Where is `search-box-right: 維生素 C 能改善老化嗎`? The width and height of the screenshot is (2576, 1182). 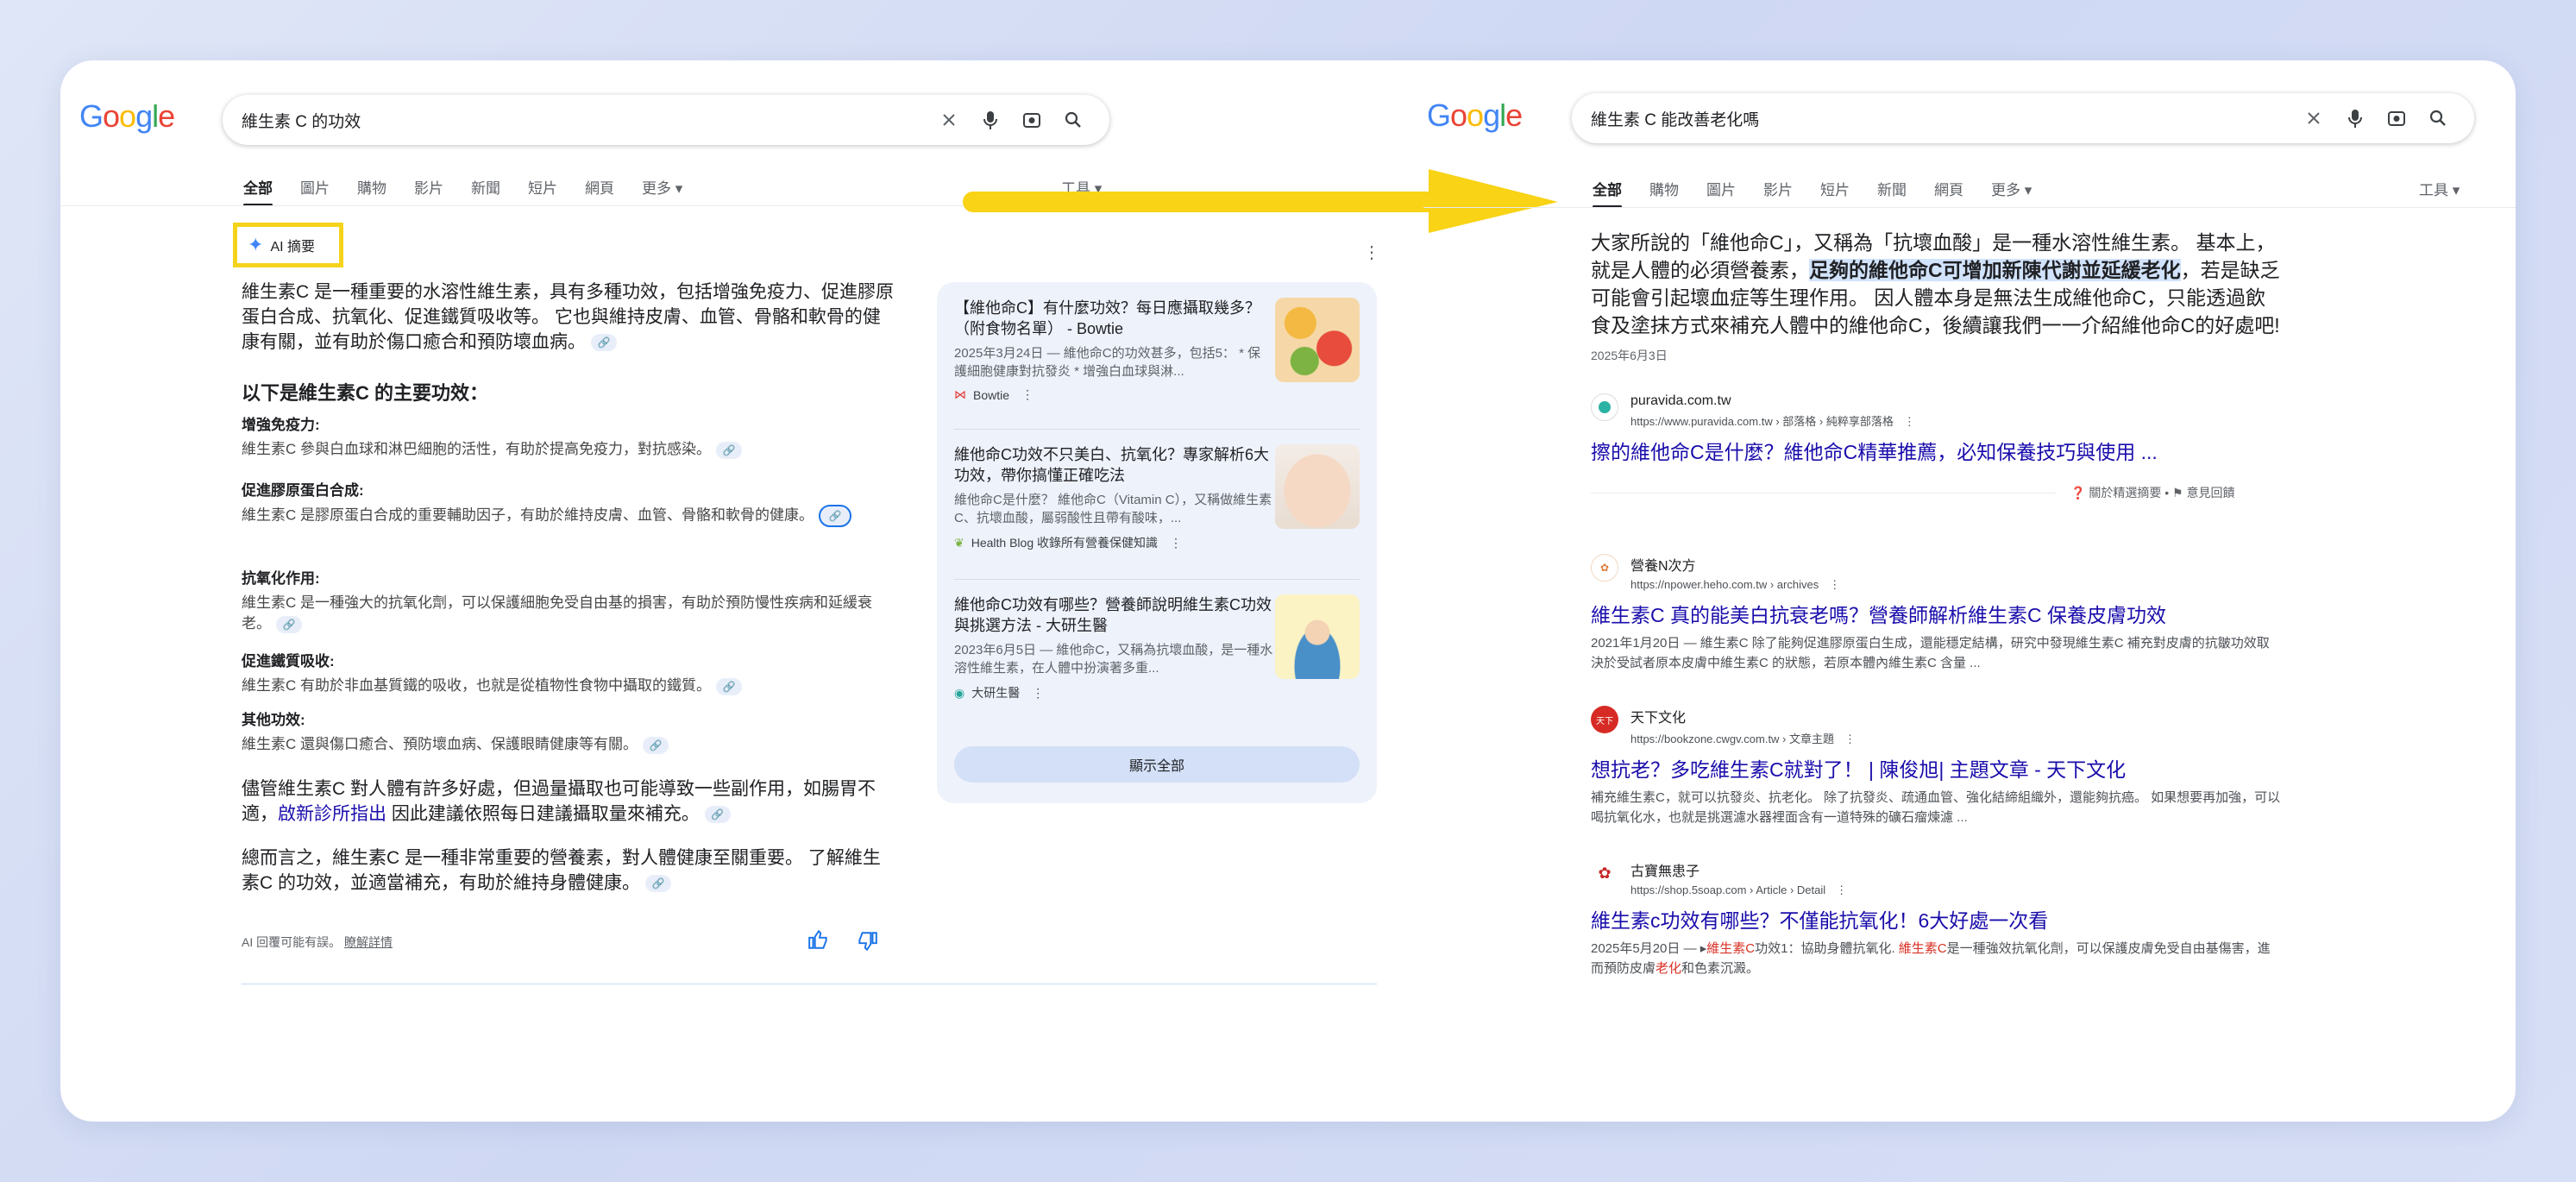
search-box-right: 維生素 C 能改善老化嗎 is located at coordinates (2023, 118).